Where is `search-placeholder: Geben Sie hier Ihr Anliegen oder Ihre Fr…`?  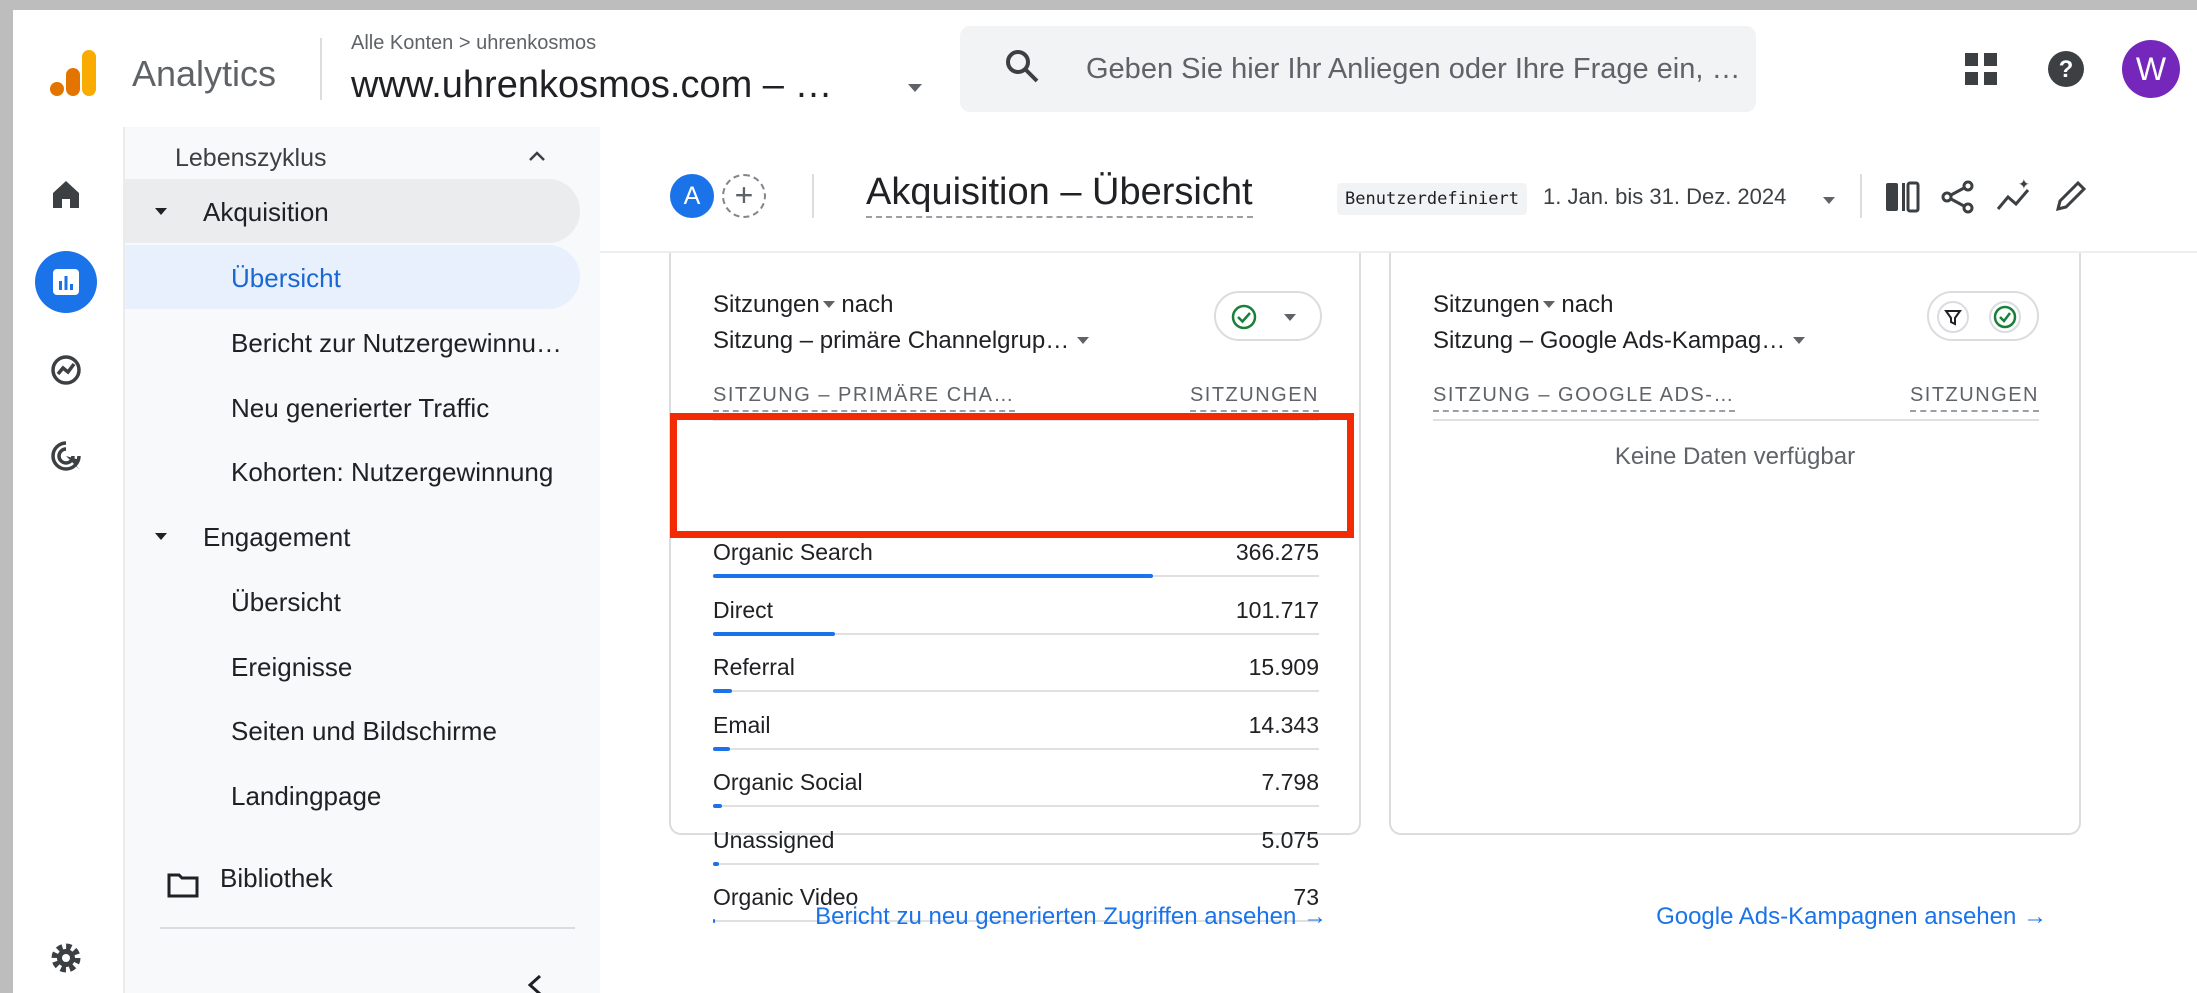
search-placeholder: Geben Sie hier Ihr Anliegen oder Ihre Fr… is located at coordinates (1413, 69).